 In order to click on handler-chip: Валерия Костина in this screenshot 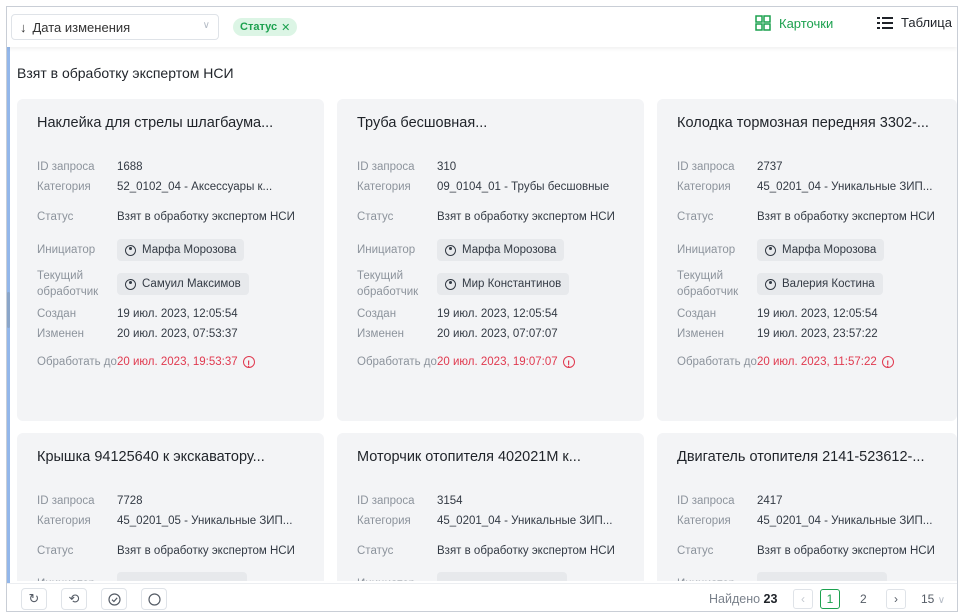, I will do `click(820, 284)`.